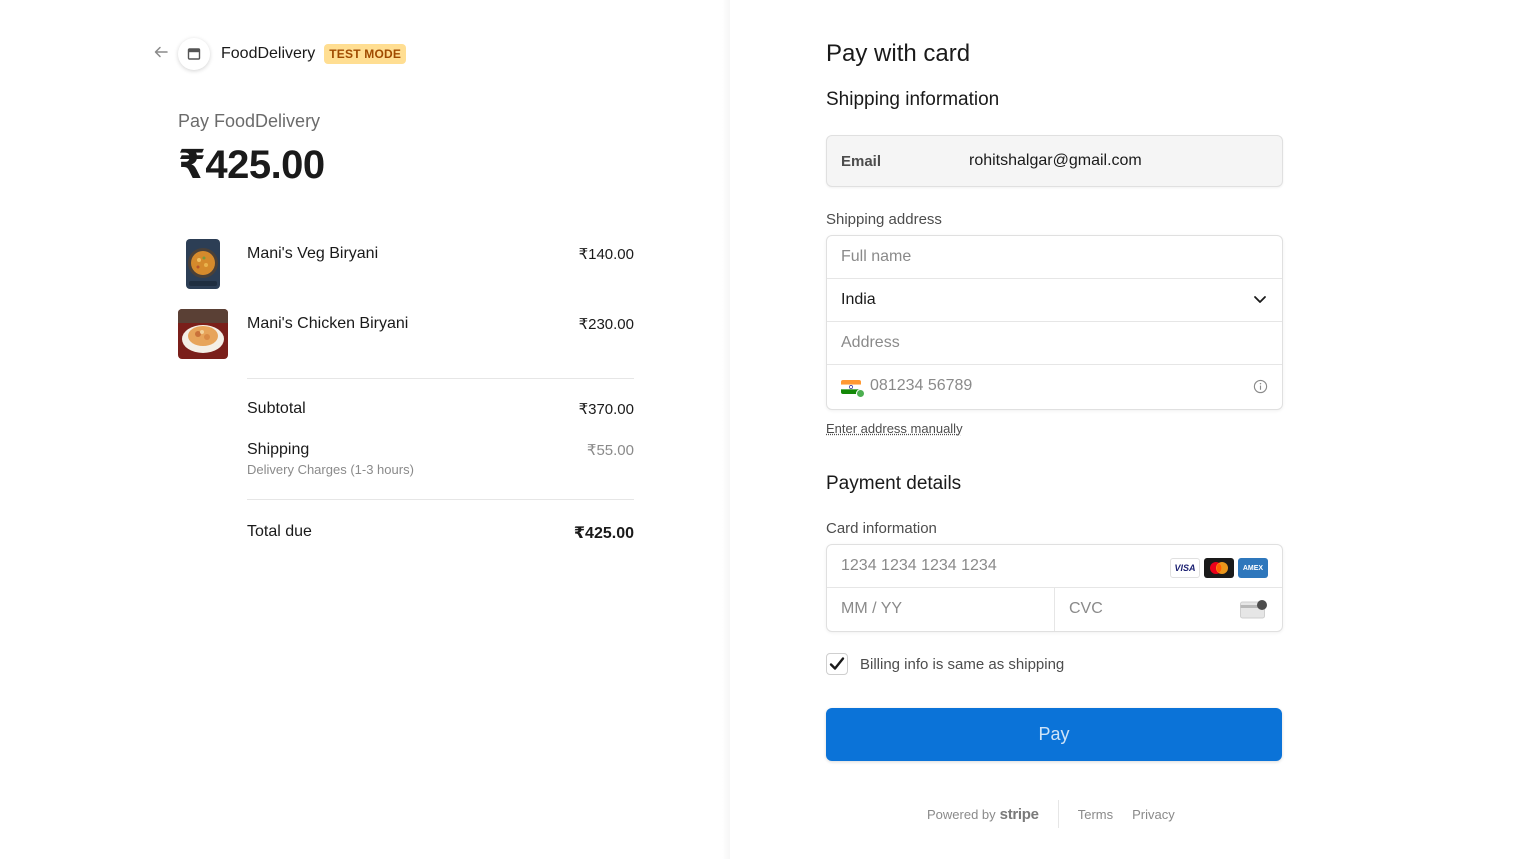  What do you see at coordinates (921, 385) in the screenshot?
I see `phone-placeholder: 081234 56789` at bounding box center [921, 385].